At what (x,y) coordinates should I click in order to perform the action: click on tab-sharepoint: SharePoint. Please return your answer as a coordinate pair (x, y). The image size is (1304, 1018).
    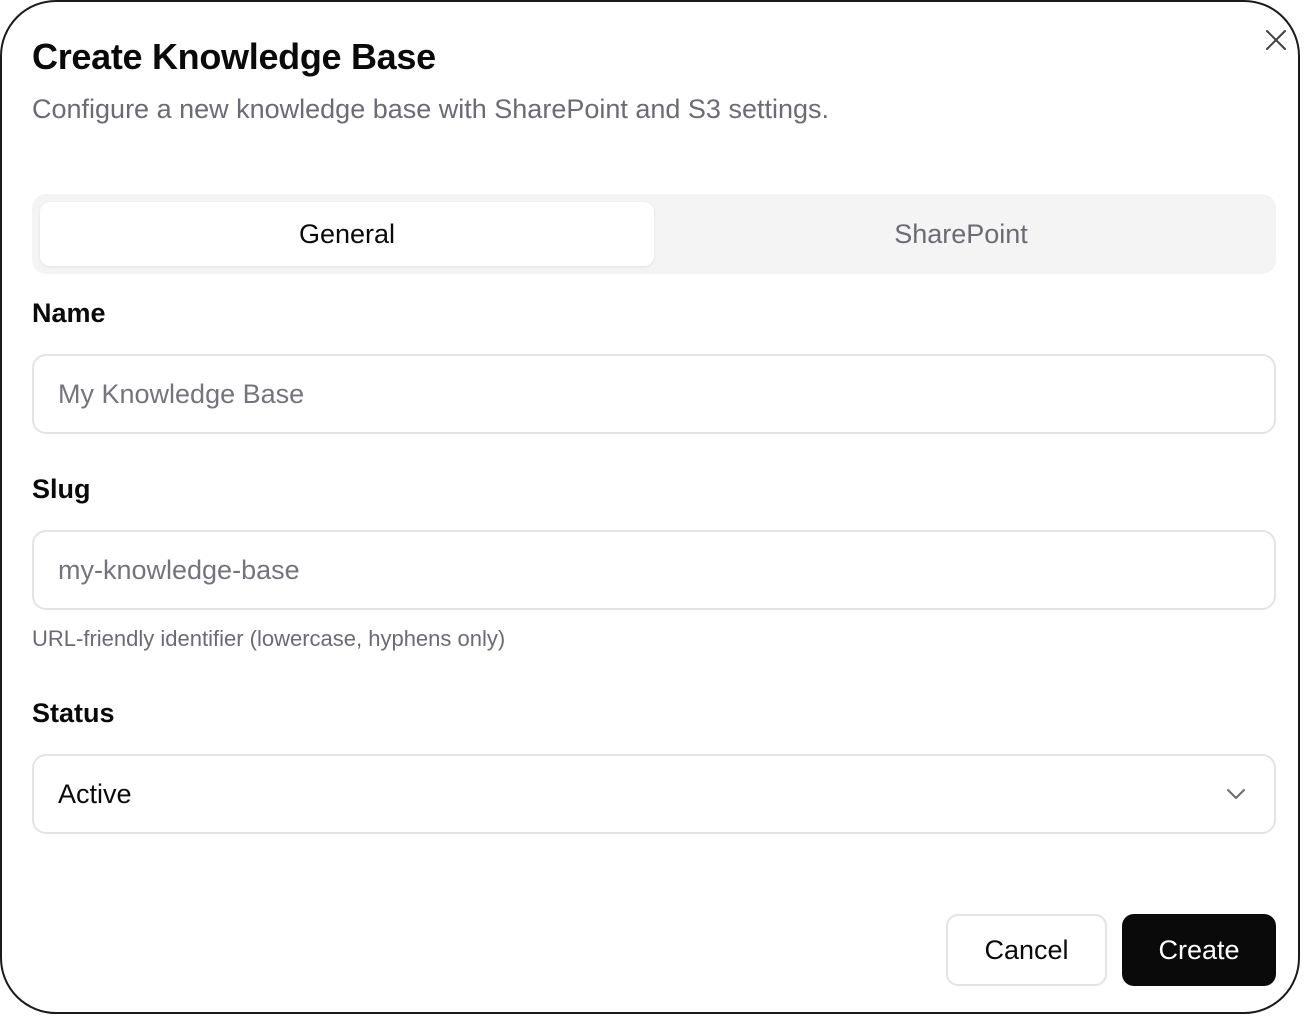
    Looking at the image, I should click on (961, 234).